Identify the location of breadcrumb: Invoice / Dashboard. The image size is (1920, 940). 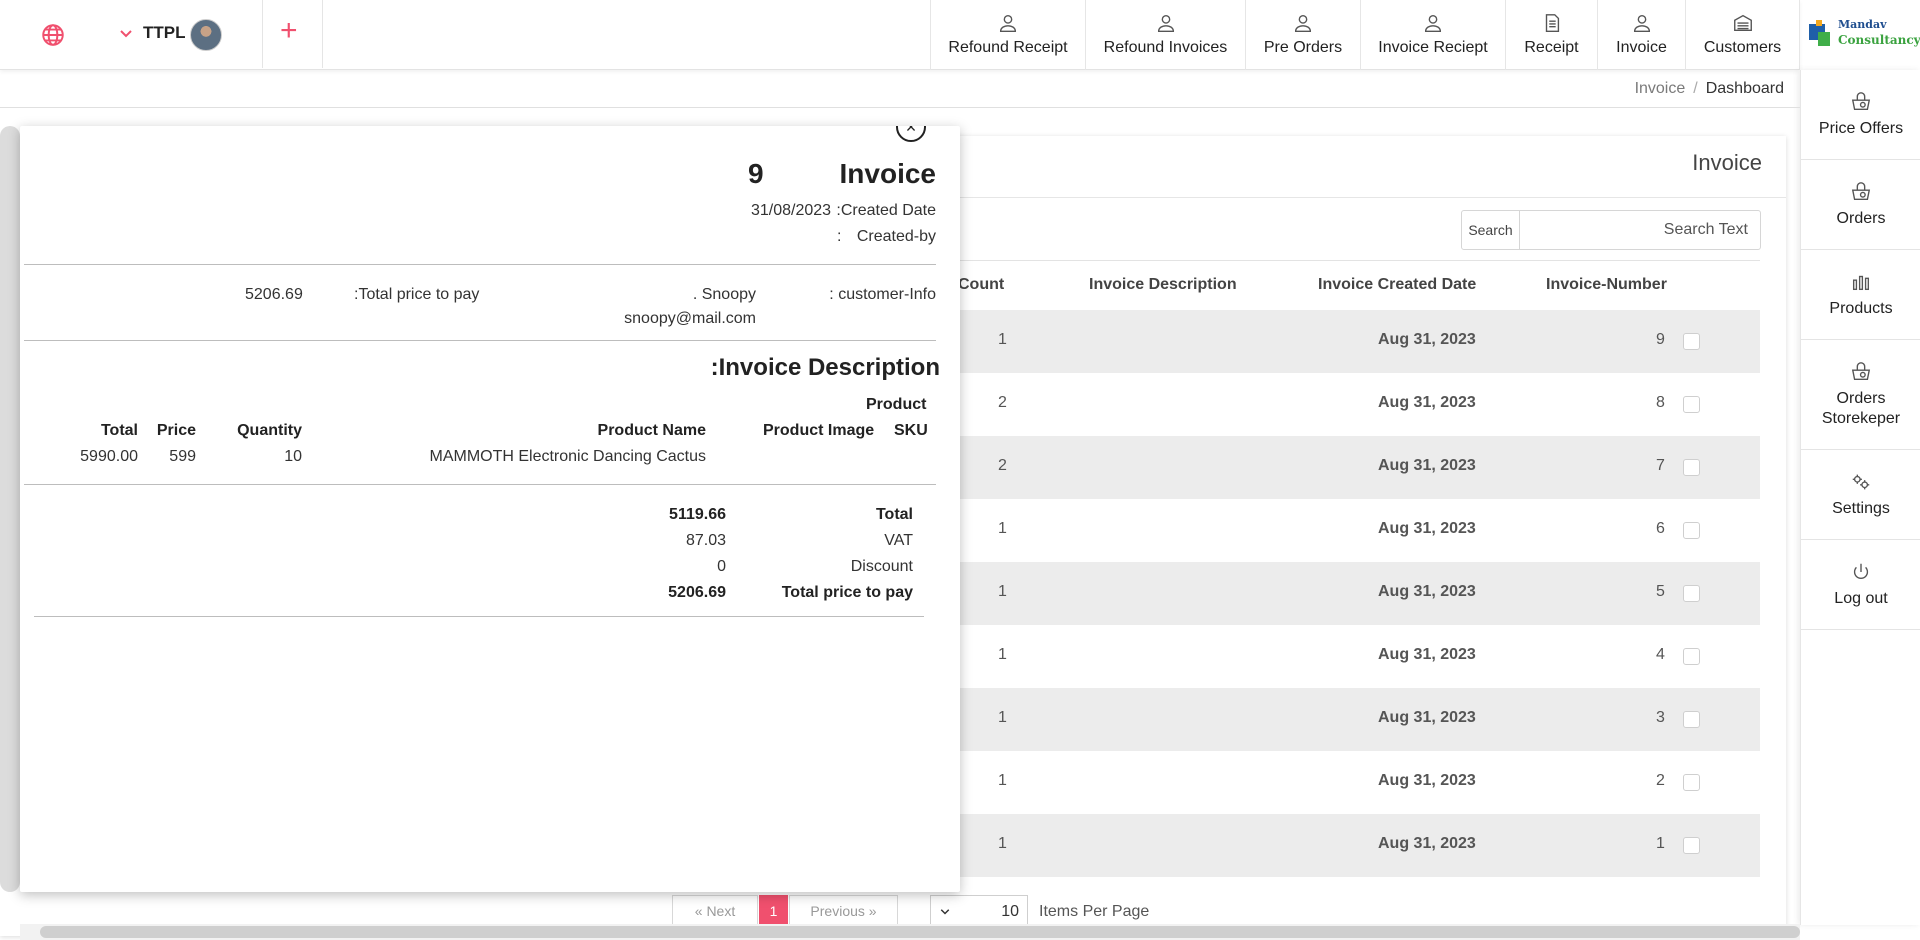
(1709, 89).